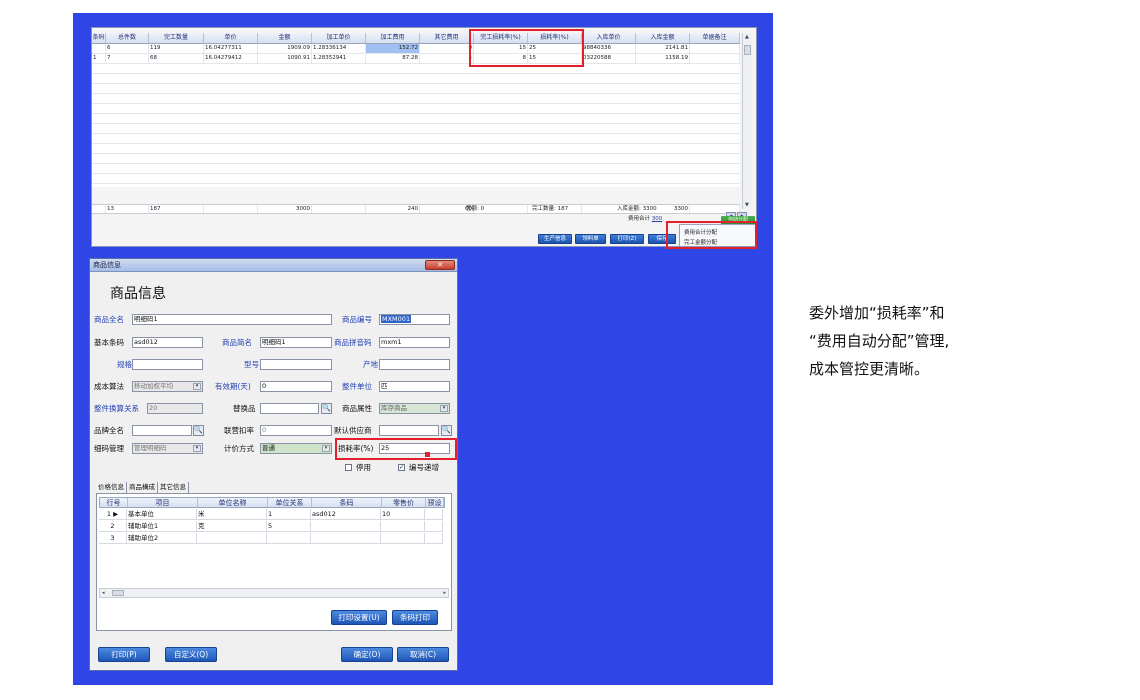 The image size is (1140, 700). What do you see at coordinates (176, 58) in the screenshot?
I see `cell-qty: 68` at bounding box center [176, 58].